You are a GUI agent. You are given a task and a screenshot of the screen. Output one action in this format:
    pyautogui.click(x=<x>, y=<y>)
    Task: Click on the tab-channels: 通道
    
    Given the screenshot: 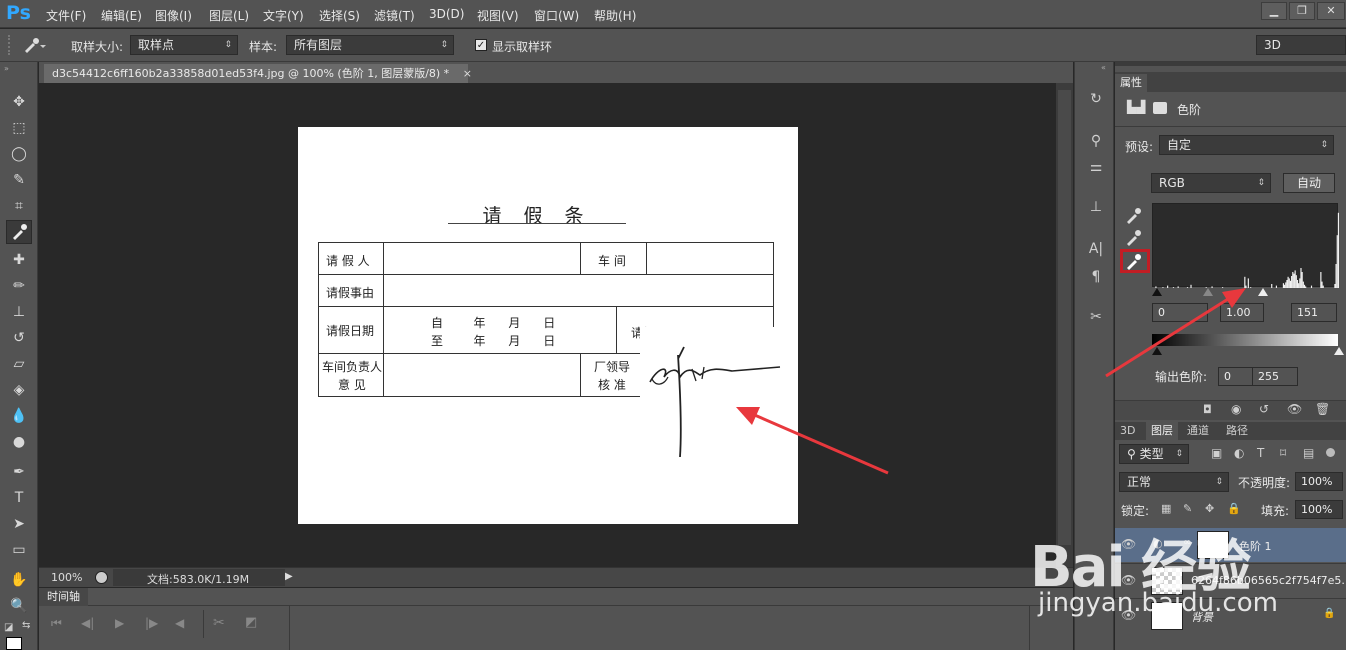 What is the action you would take?
    pyautogui.click(x=1198, y=431)
    